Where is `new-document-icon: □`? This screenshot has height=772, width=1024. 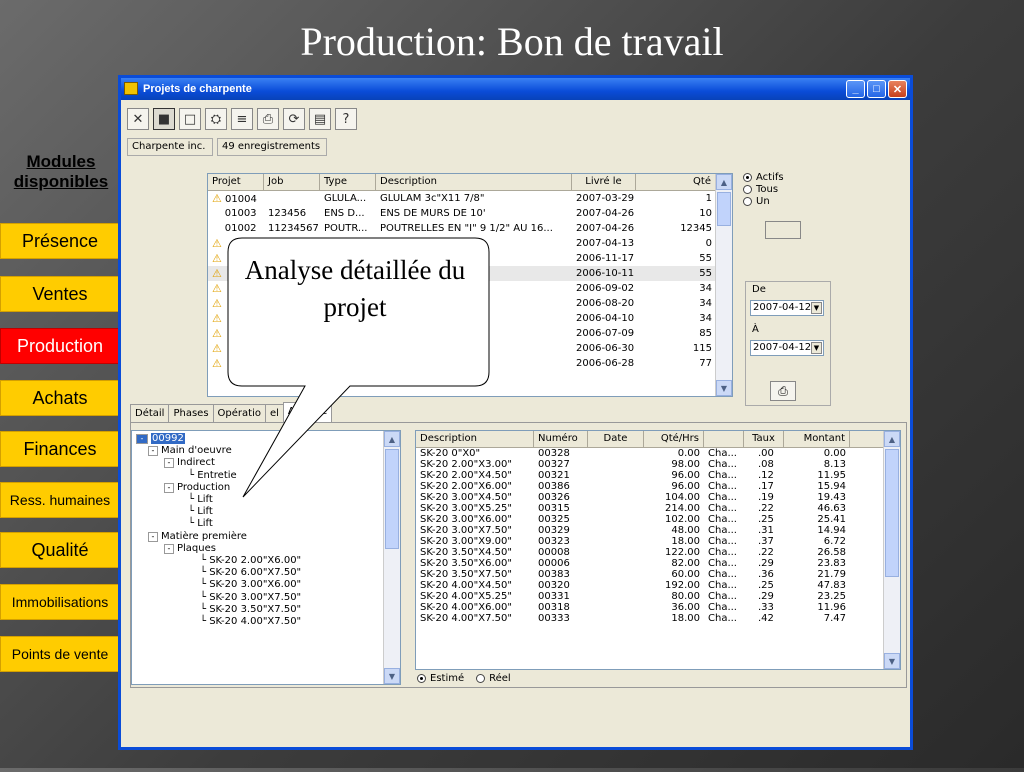
new-document-icon: □ is located at coordinates (190, 119).